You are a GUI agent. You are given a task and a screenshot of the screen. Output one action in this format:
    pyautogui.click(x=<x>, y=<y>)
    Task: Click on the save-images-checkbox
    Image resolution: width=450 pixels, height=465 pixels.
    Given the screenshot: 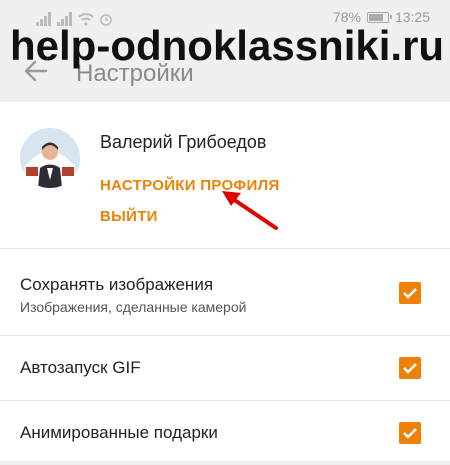 What is the action you would take?
    pyautogui.click(x=410, y=293)
    